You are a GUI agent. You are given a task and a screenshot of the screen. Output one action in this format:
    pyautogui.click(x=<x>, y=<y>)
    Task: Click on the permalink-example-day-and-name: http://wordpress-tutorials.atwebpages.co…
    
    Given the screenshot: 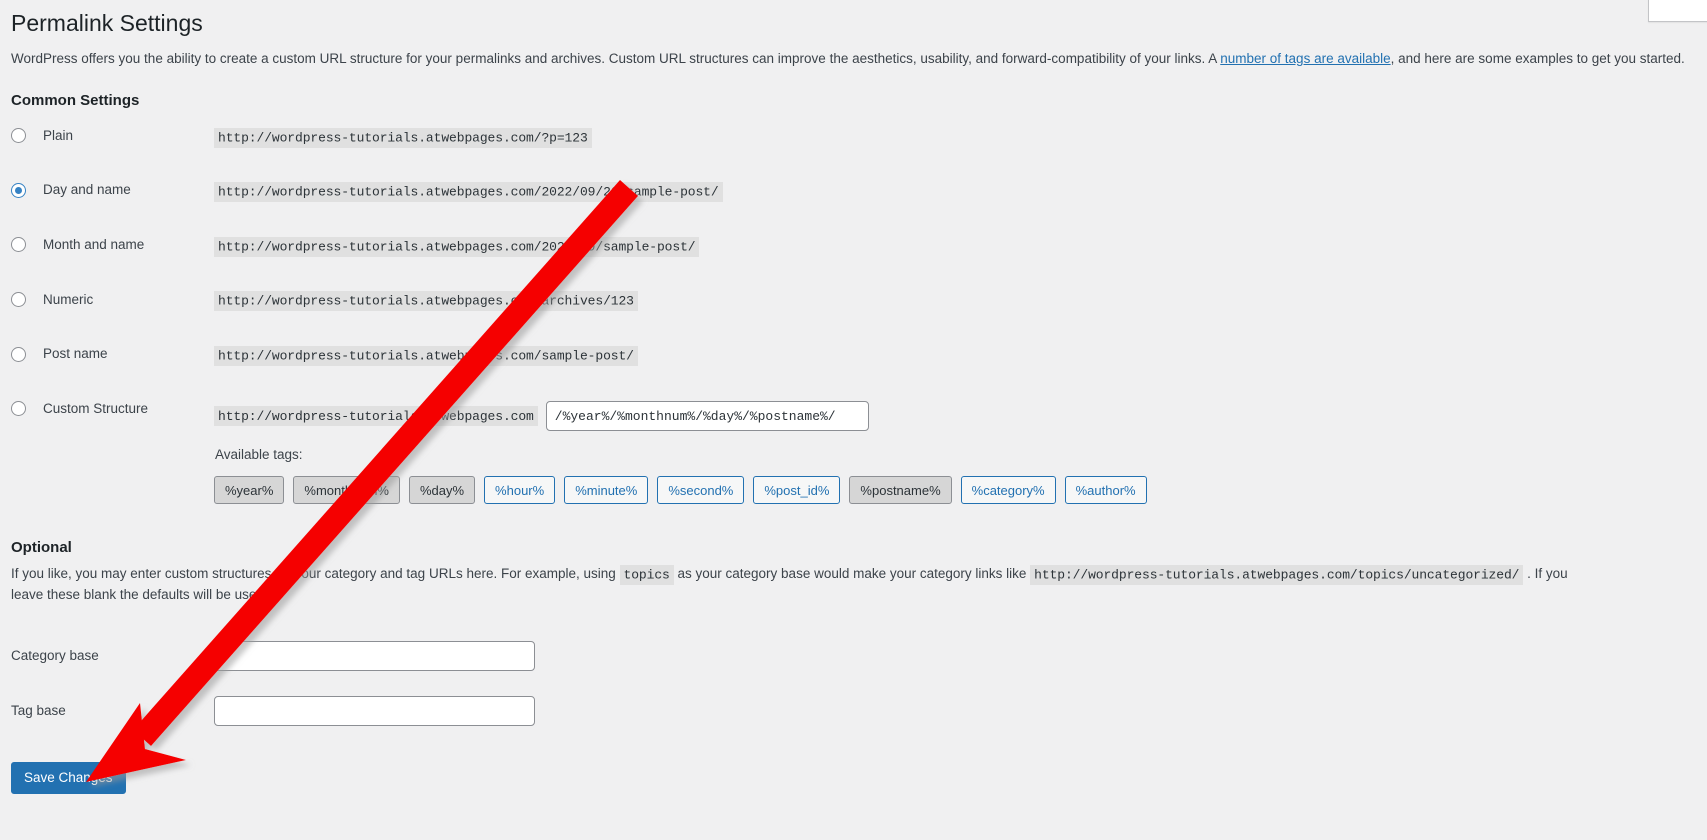 What is the action you would take?
    pyautogui.click(x=468, y=192)
    